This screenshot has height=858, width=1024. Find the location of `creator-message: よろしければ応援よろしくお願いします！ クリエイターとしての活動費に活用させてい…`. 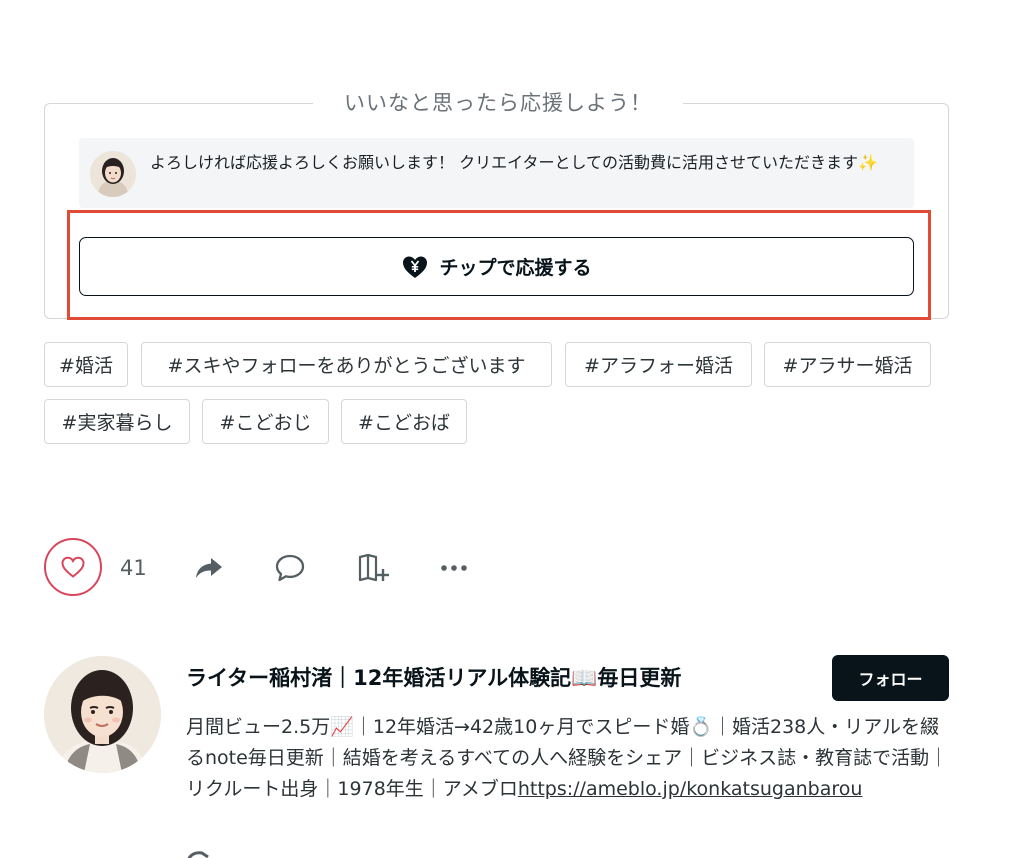

creator-message: よろしければ応援よろしくお願いします！ クリエイターとしての活動費に活用させてい… is located at coordinates (496, 173).